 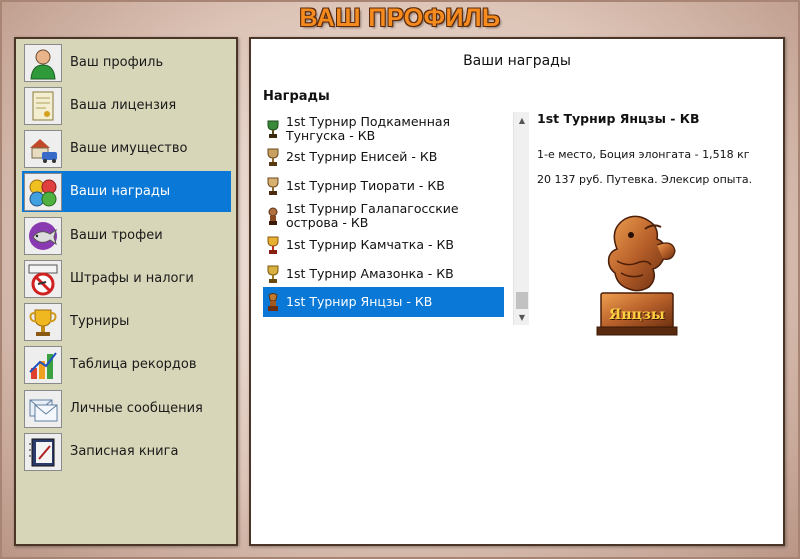 I want to click on award-detail-title: 1st Турнир Янцзы - КВ, so click(x=618, y=118).